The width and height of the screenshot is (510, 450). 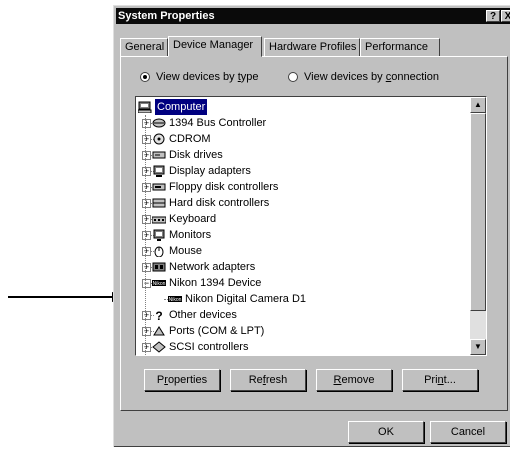 What do you see at coordinates (209, 347) in the screenshot?
I see `tree-item-label: SCSI controllers` at bounding box center [209, 347].